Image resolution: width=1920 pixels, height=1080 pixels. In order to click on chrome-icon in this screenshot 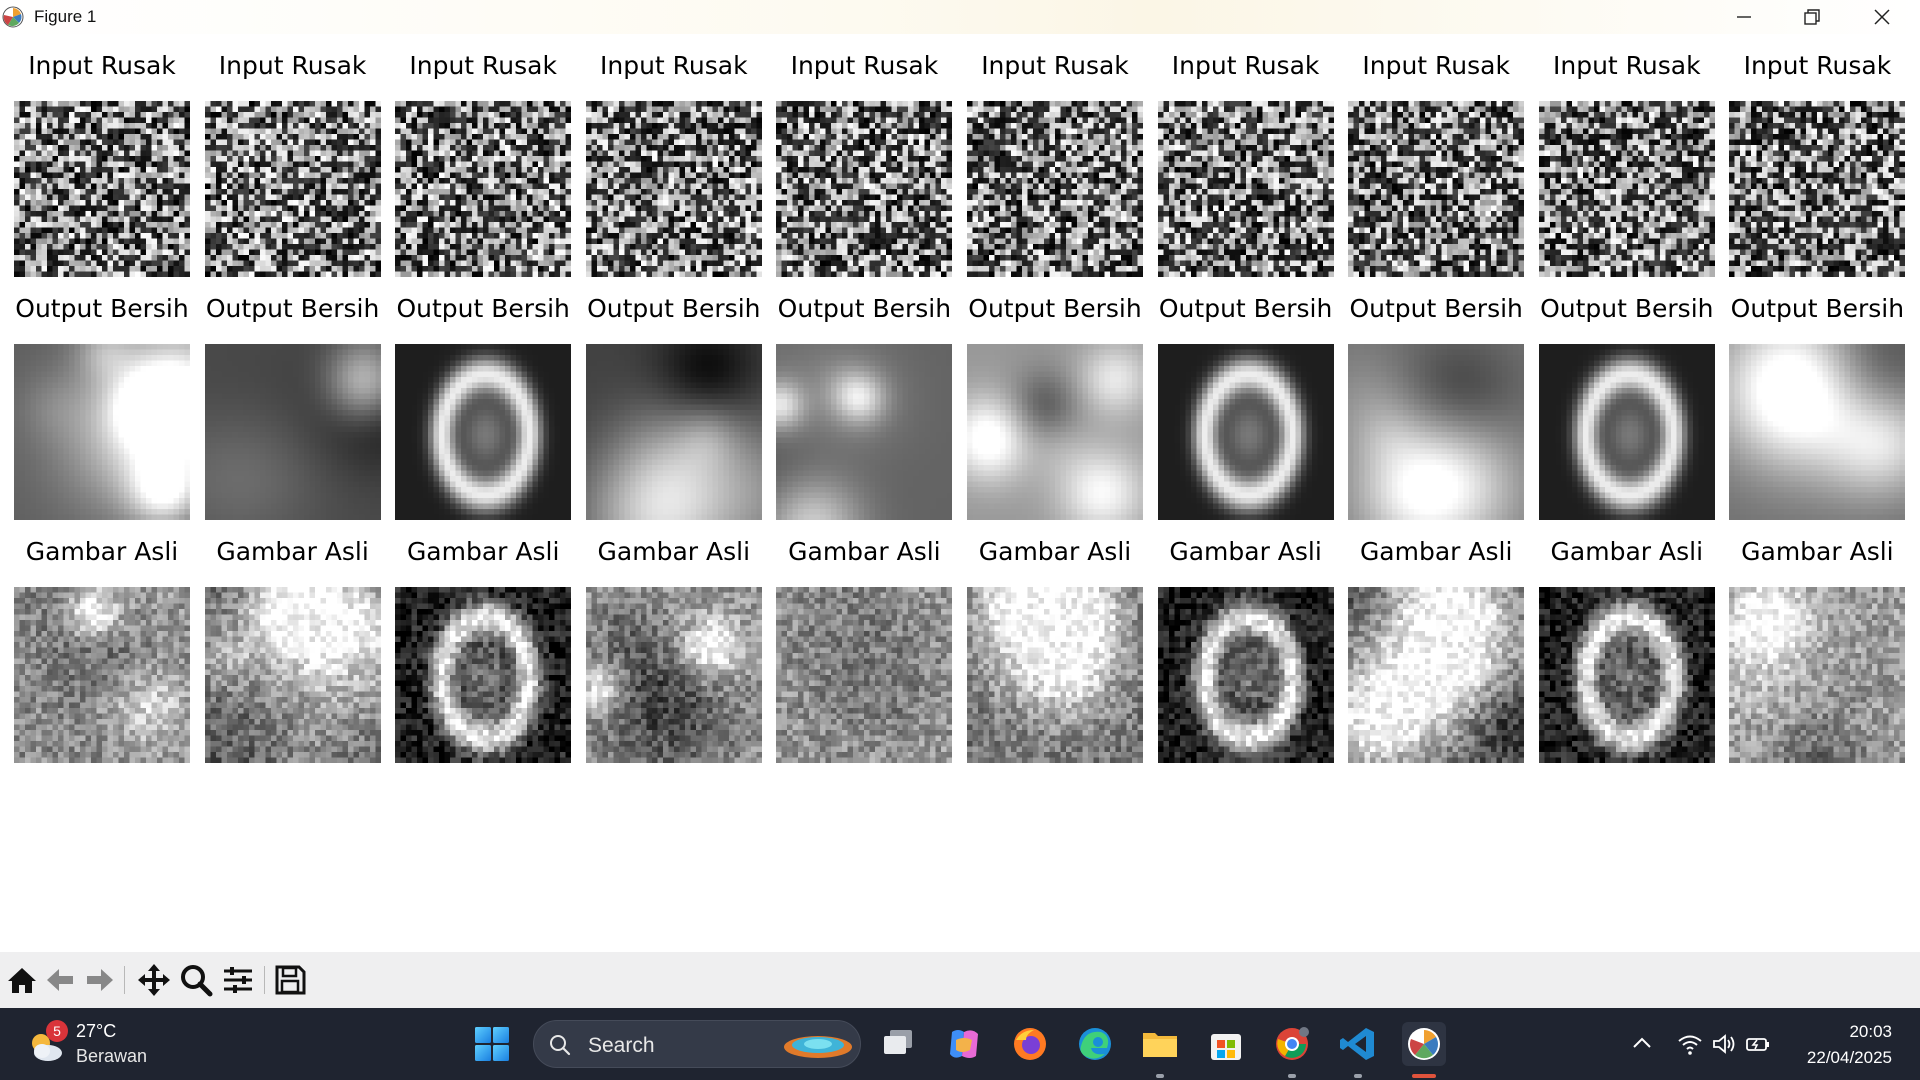, I will do `click(1292, 1043)`.